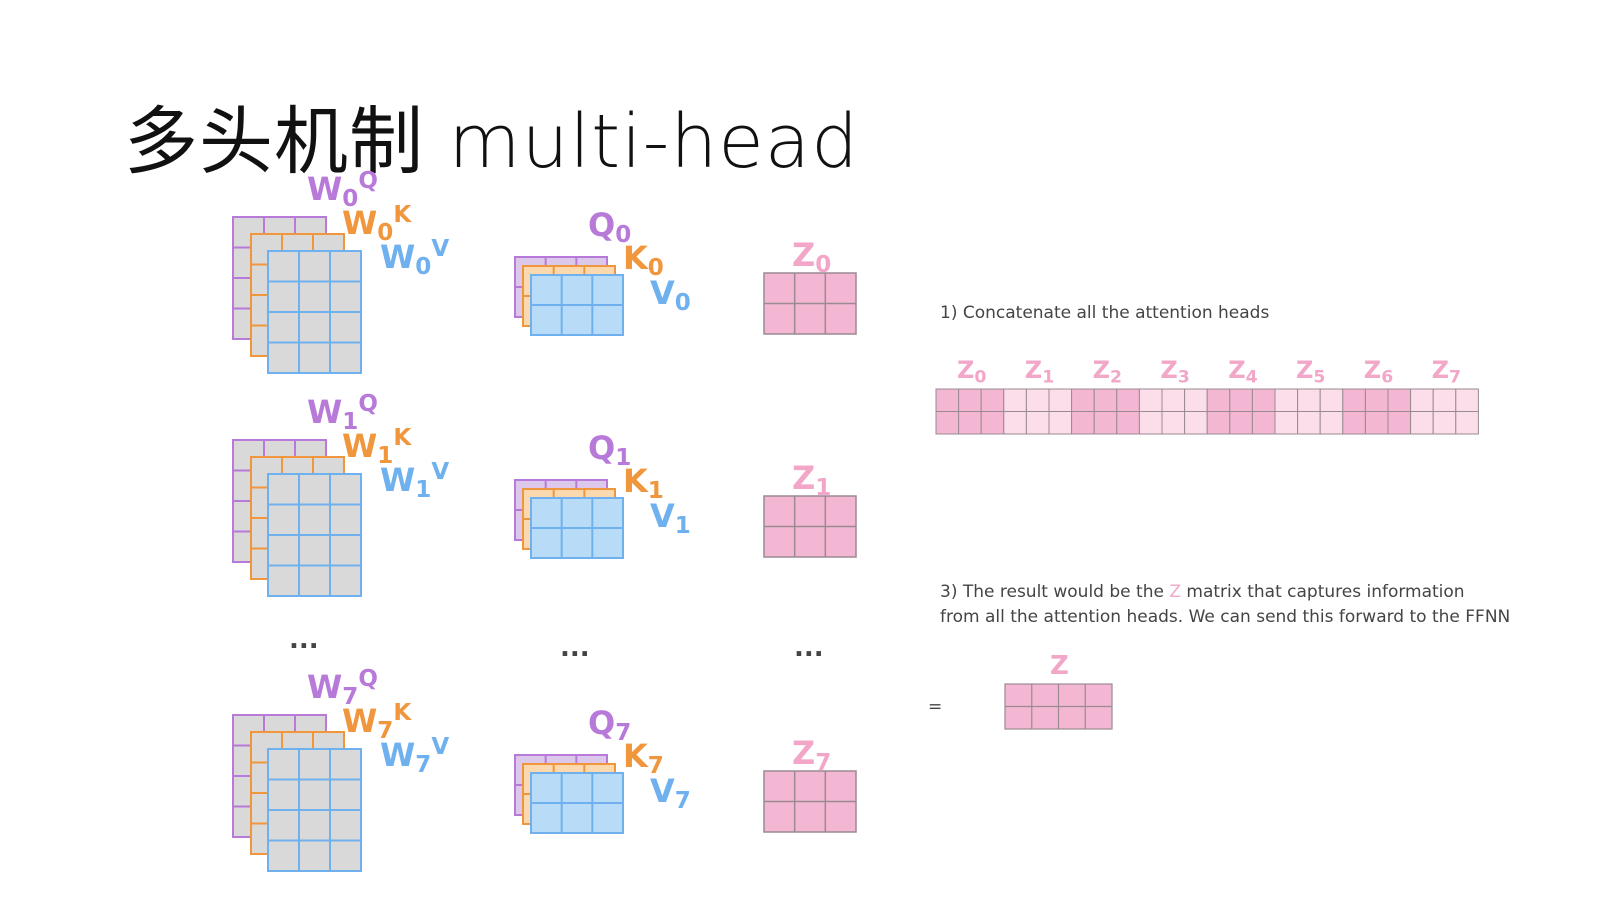 The height and width of the screenshot is (900, 1600). Describe the element at coordinates (414, 481) in the screenshot. I see `weight-label-v: W1V` at that location.